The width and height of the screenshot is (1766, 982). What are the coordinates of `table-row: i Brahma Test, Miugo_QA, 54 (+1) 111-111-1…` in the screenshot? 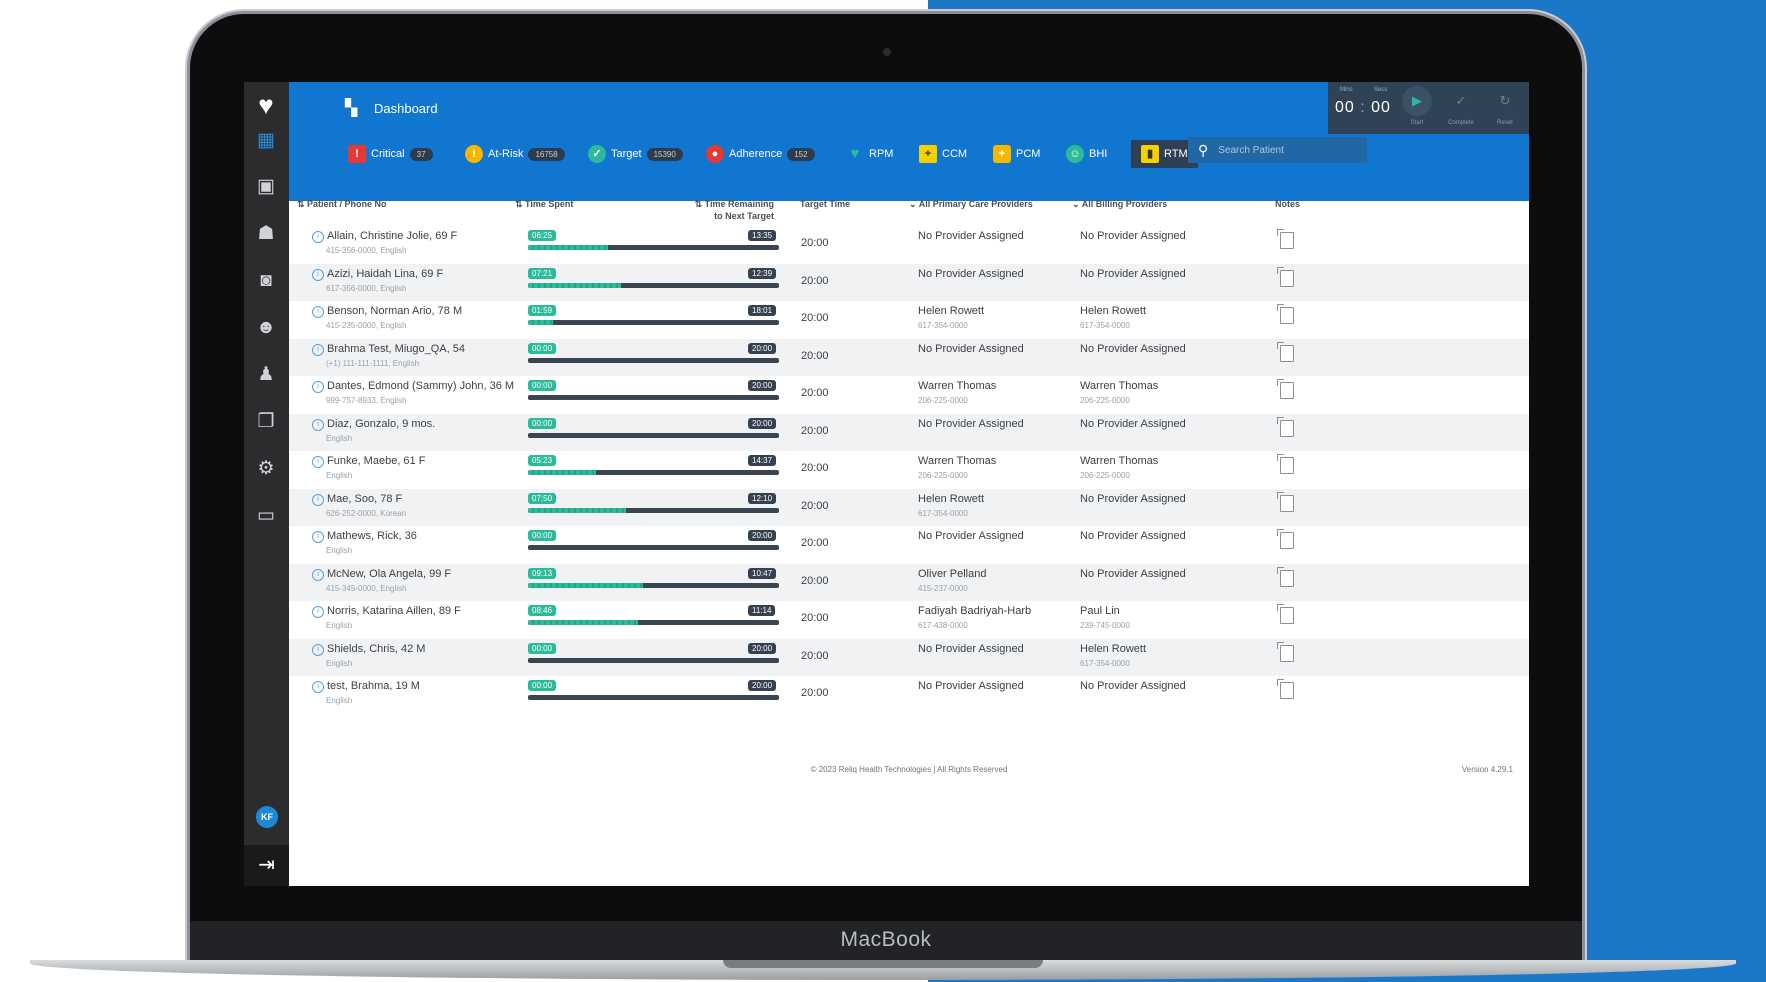 It's located at (909, 357).